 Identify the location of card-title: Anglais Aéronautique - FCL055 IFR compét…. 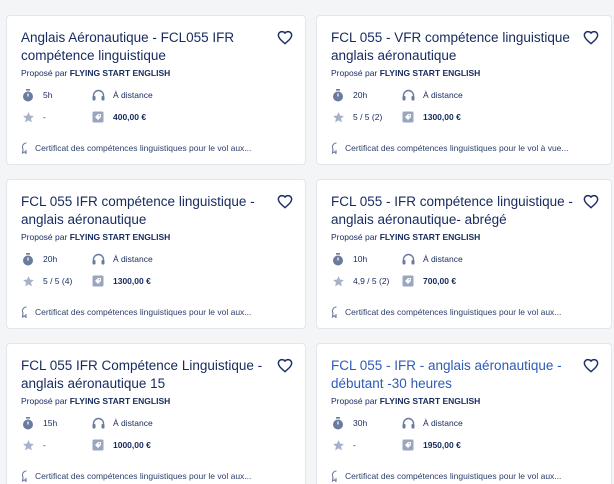
(146, 47).